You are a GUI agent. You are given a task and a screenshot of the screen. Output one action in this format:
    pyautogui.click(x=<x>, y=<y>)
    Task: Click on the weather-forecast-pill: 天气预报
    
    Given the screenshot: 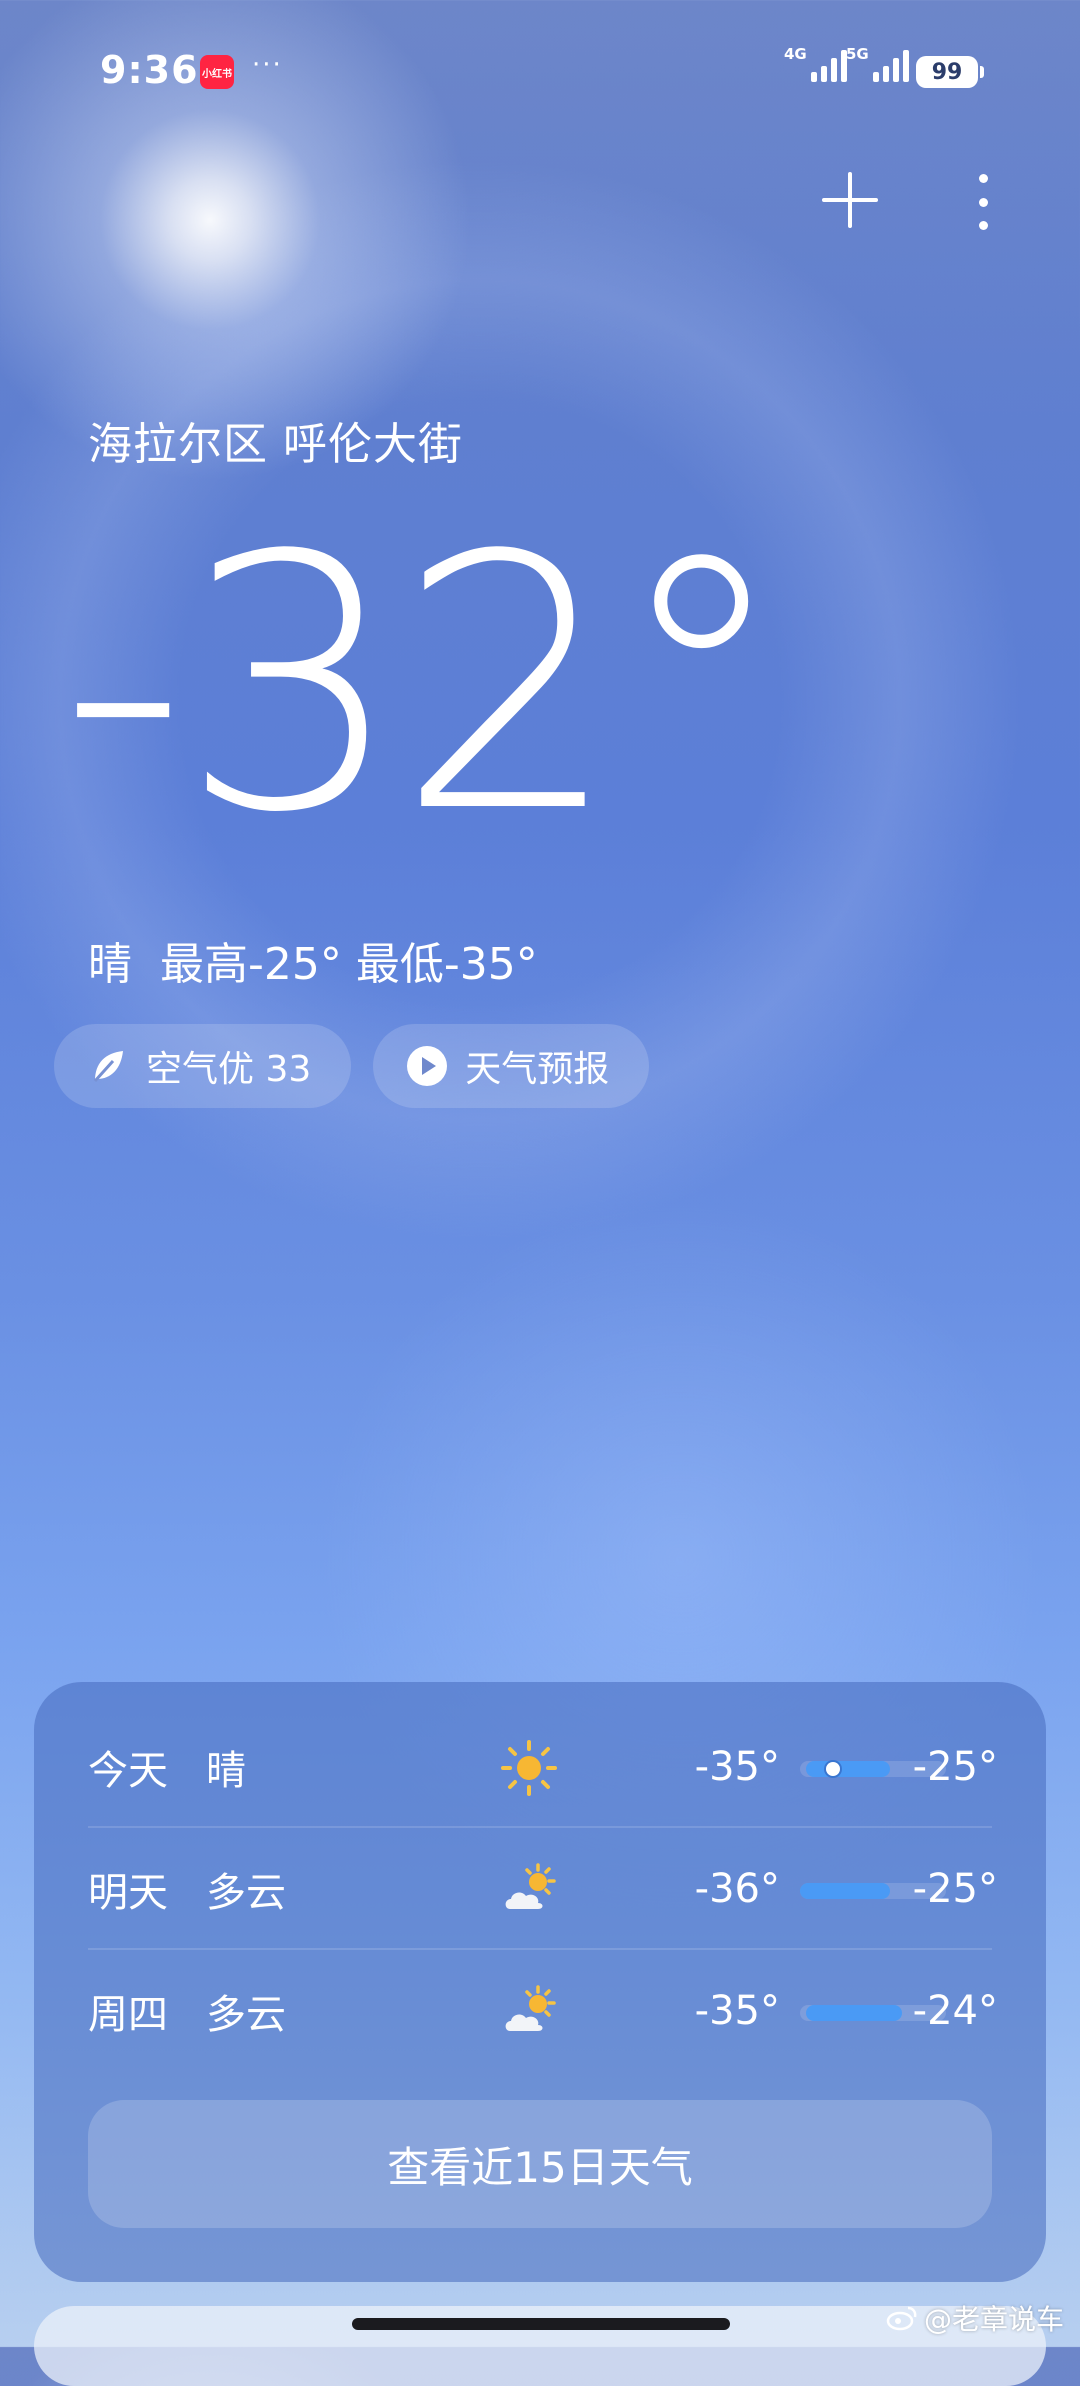 What is the action you would take?
    pyautogui.click(x=511, y=1066)
    